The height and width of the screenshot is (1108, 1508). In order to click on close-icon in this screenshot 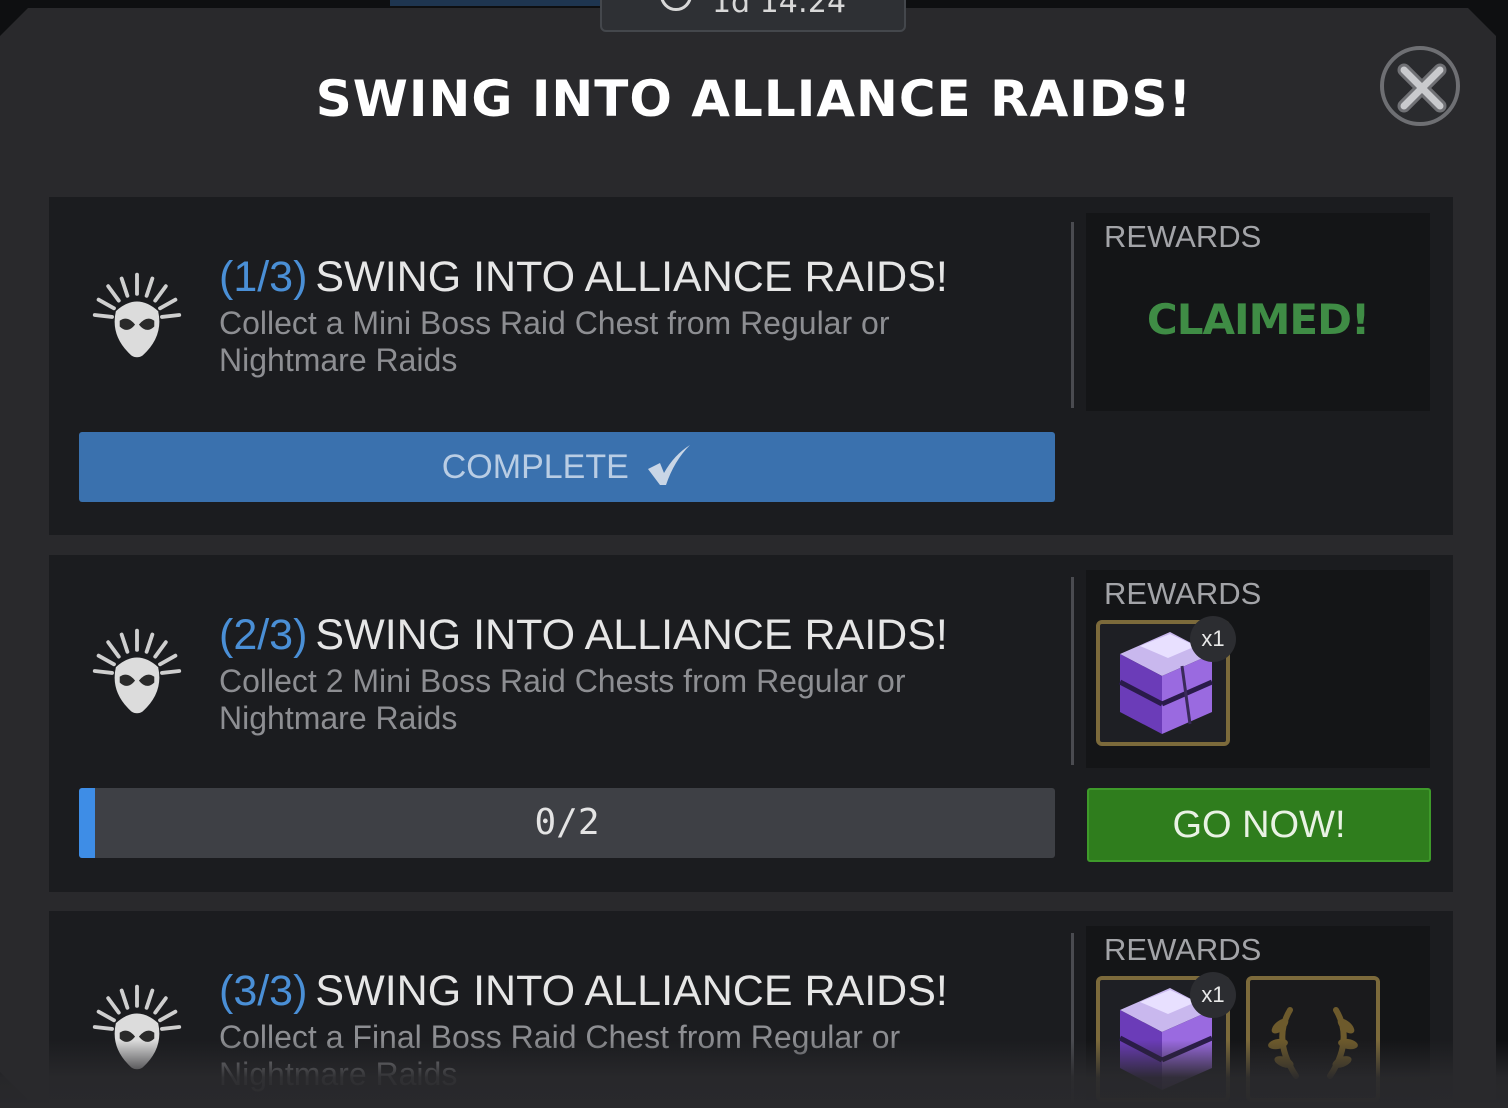, I will do `click(1422, 88)`.